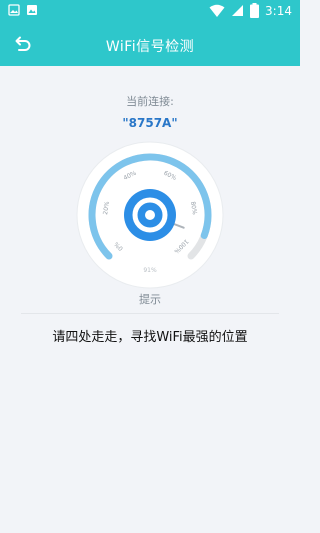 This screenshot has width=320, height=533. Describe the element at coordinates (150, 270) in the screenshot. I see `gauge-reading: 91%` at that location.